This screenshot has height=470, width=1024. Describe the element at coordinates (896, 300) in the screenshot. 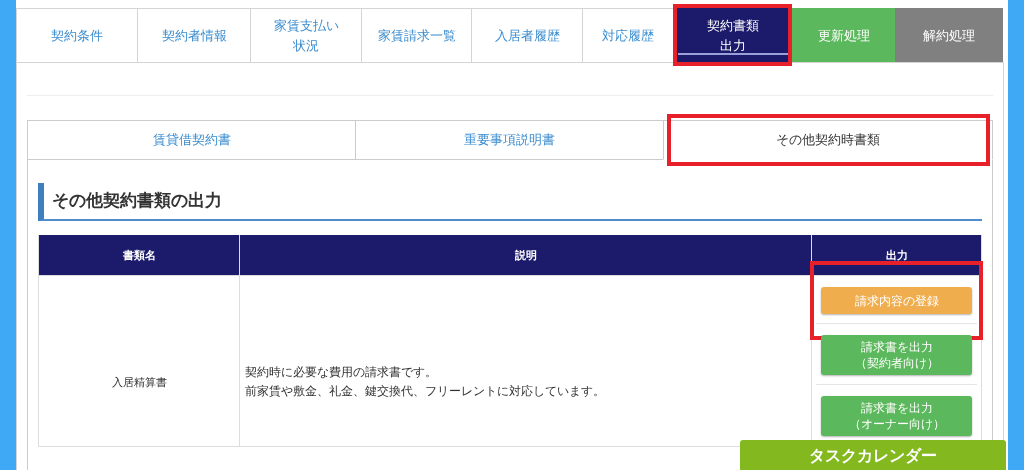

I see `document-button: 請求内容の登録` at that location.